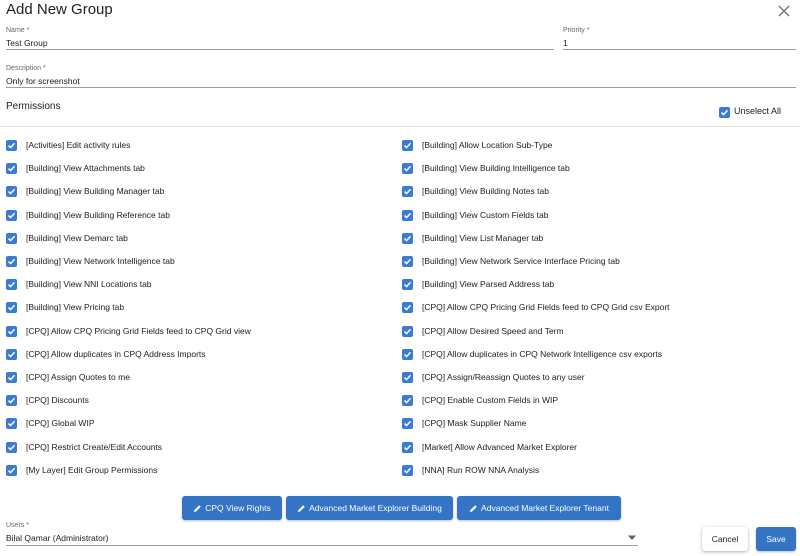 The width and height of the screenshot is (800, 556). I want to click on permission-left-item: [Building] View Building Reference tab, so click(88, 215).